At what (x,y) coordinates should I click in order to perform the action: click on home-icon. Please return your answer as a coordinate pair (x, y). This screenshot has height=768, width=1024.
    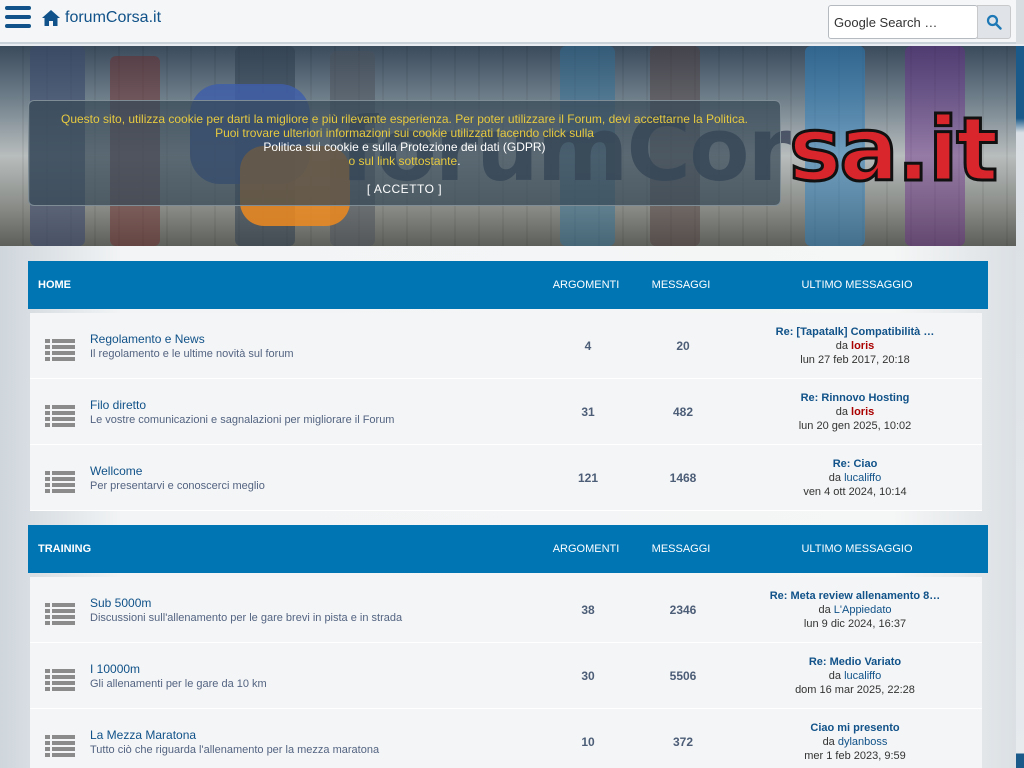
    Looking at the image, I should click on (51, 18).